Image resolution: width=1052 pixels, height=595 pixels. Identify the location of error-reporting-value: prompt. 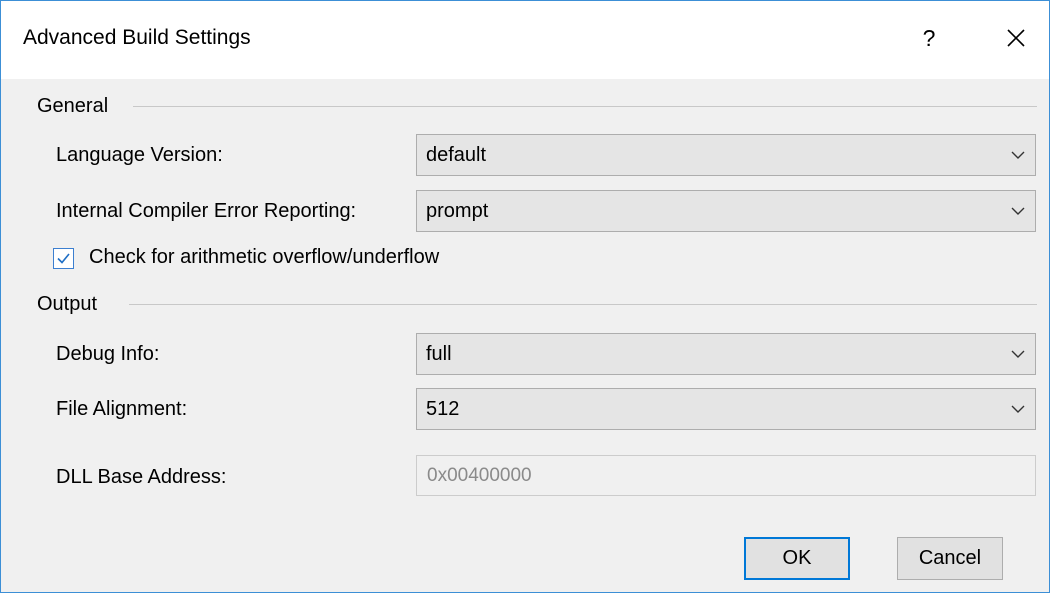
(457, 211).